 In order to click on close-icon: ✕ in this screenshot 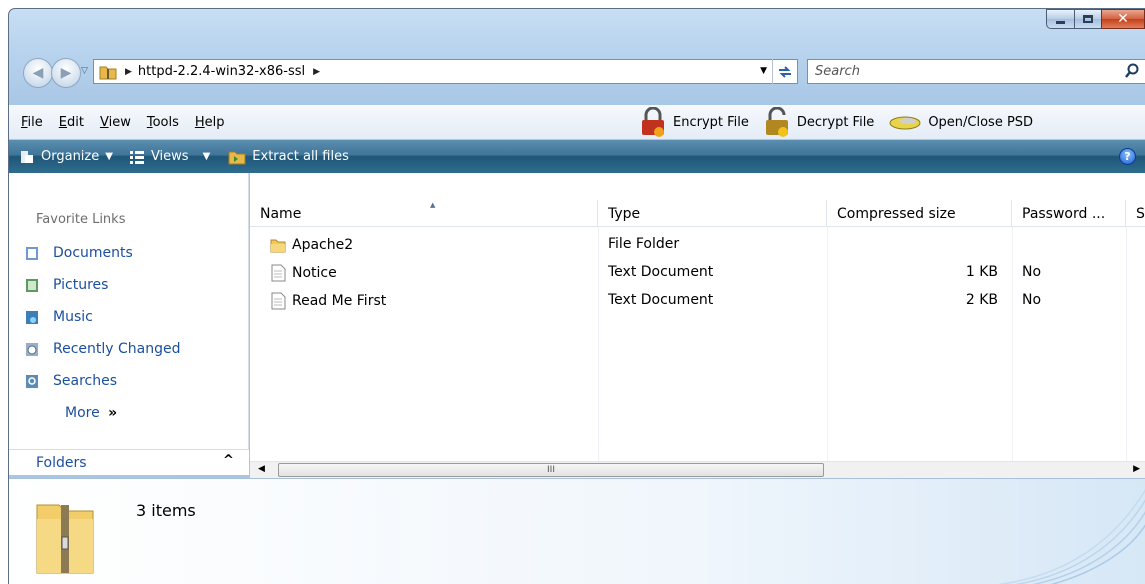, I will do `click(1123, 19)`.